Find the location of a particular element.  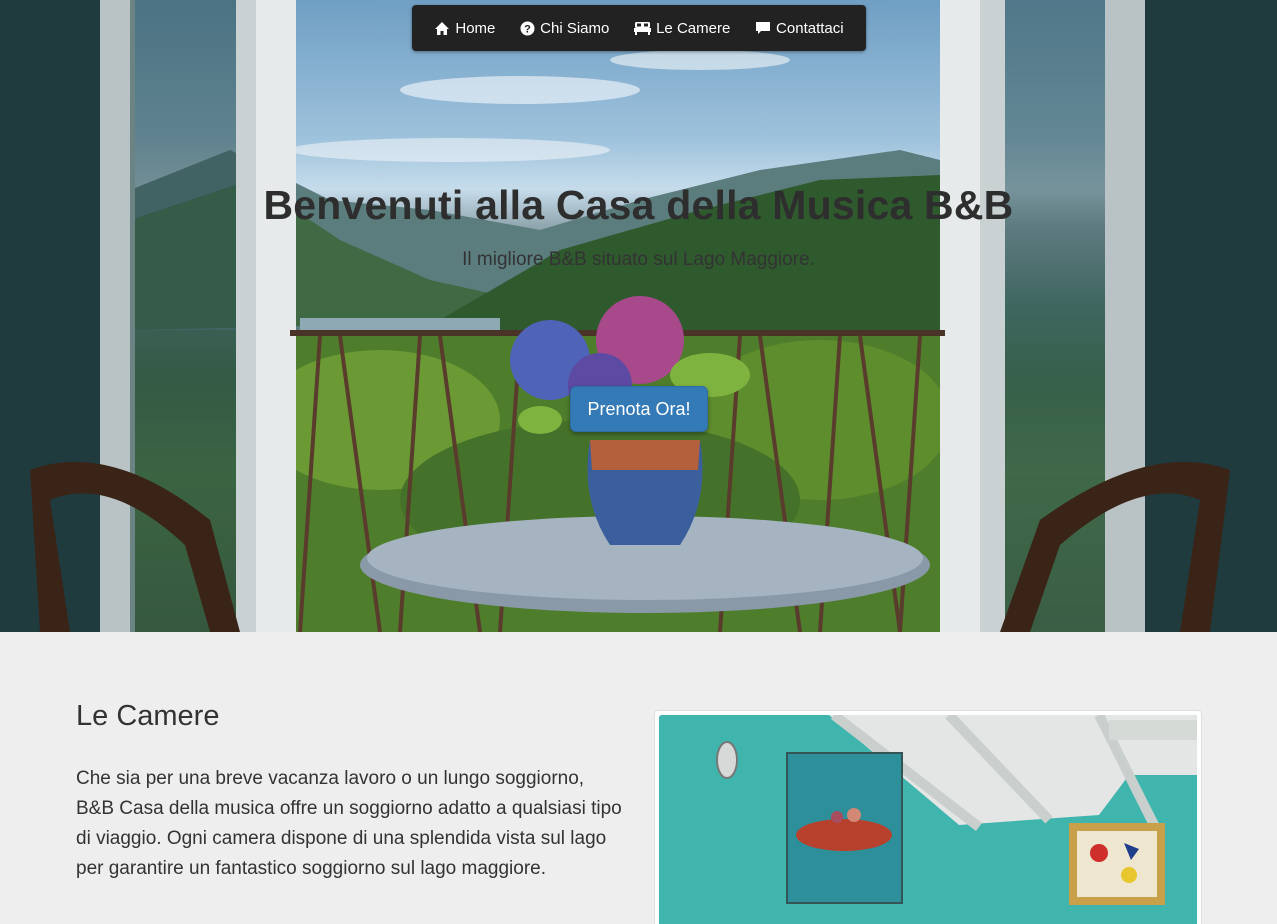

room-photo is located at coordinates (928, 819).